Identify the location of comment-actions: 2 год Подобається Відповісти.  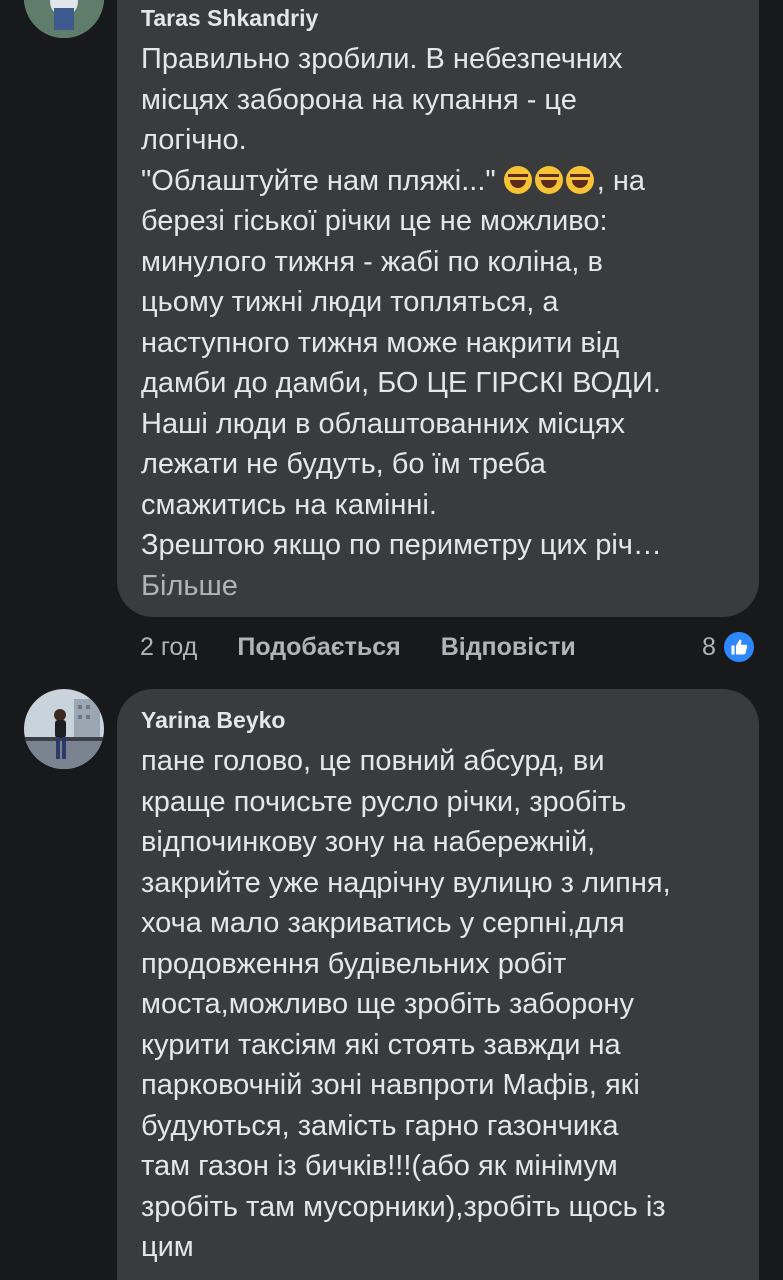
(378, 647).